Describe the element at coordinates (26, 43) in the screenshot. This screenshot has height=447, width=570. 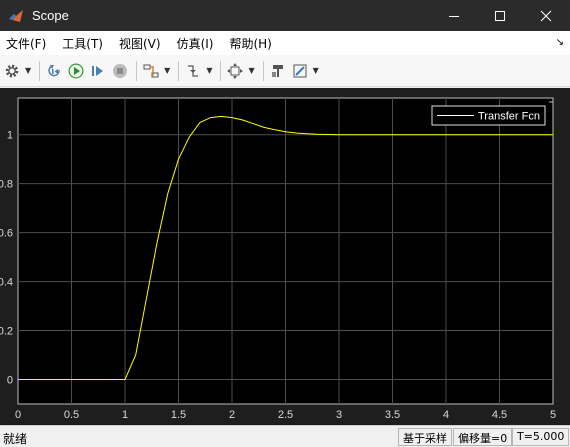
I see `menu-file: 文件(F)` at that location.